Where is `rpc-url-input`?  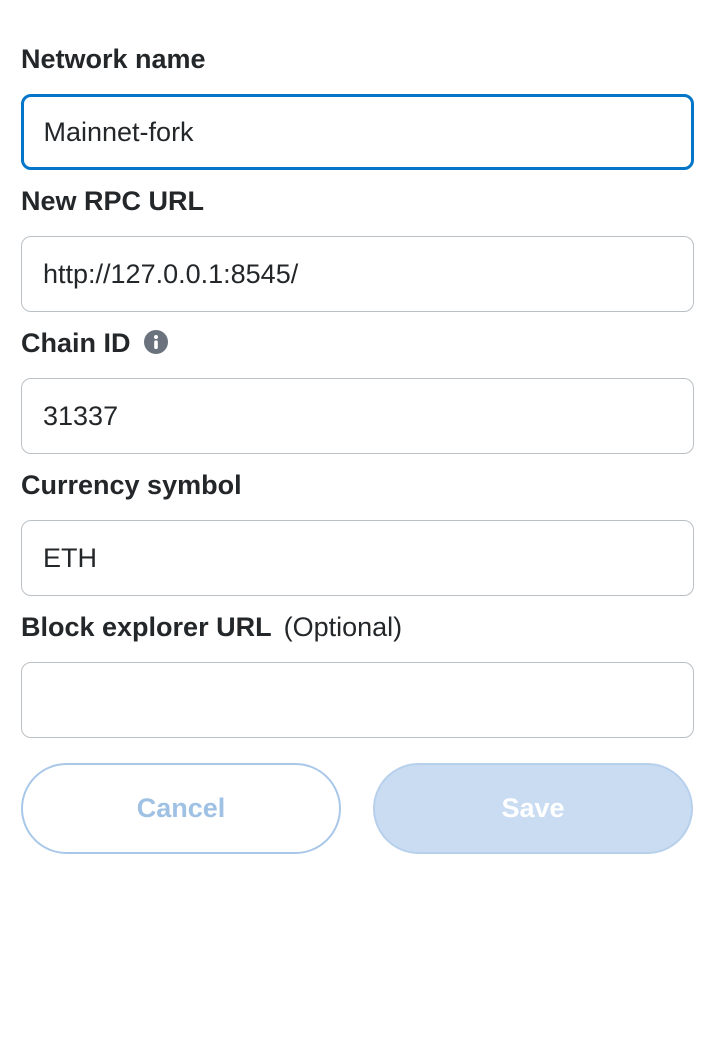
rpc-url-input is located at coordinates (357, 274).